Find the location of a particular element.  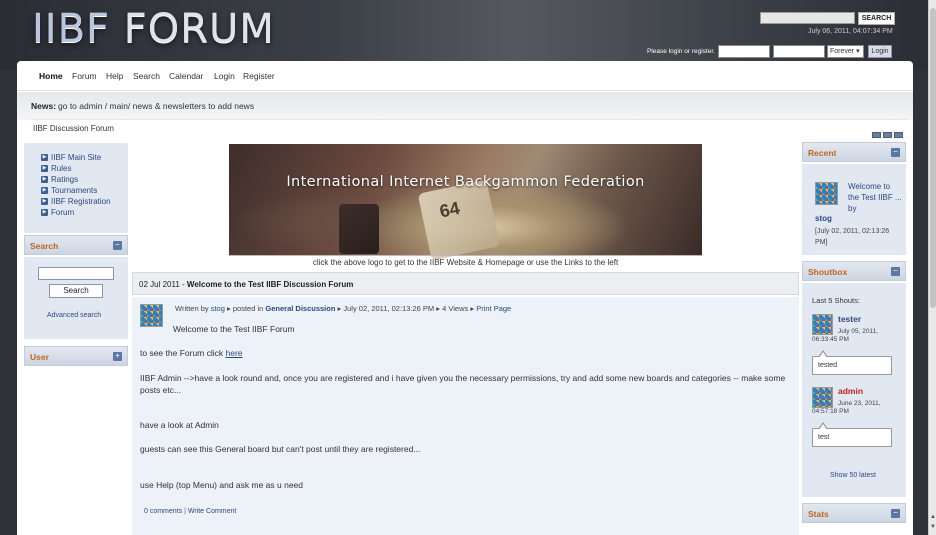

collapse-header-icon is located at coordinates (887, 135).